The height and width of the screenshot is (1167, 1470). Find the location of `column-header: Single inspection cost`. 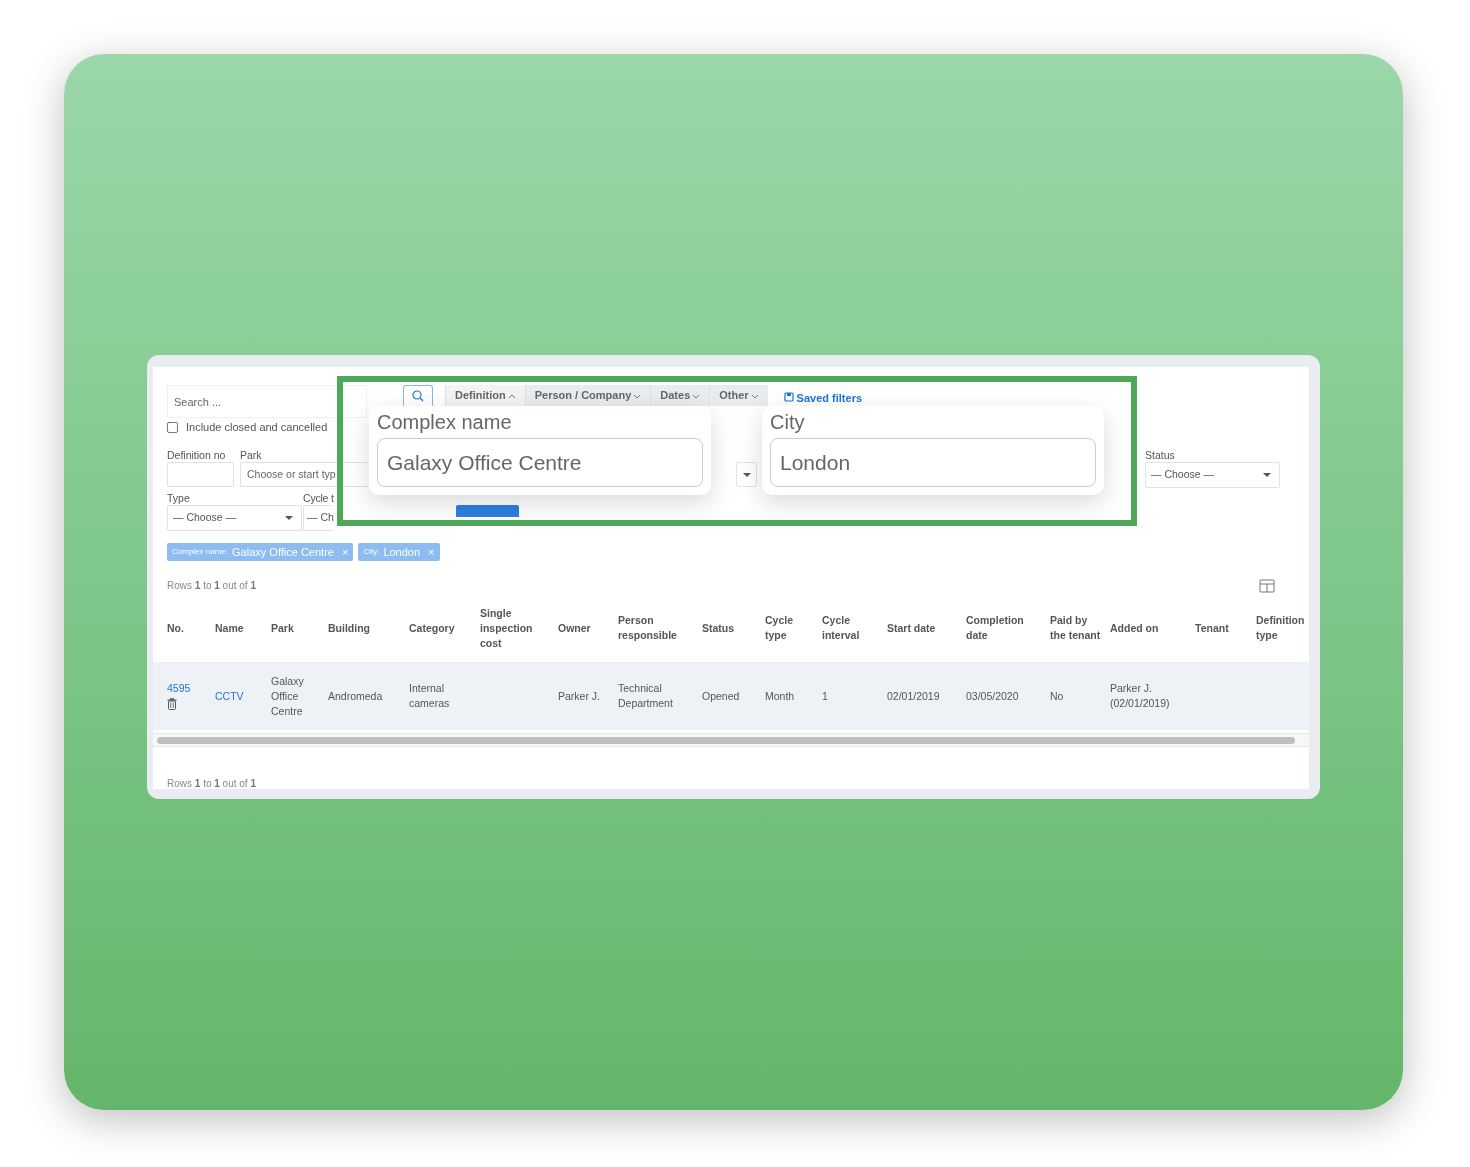

column-header: Single inspection cost is located at coordinates (519, 628).